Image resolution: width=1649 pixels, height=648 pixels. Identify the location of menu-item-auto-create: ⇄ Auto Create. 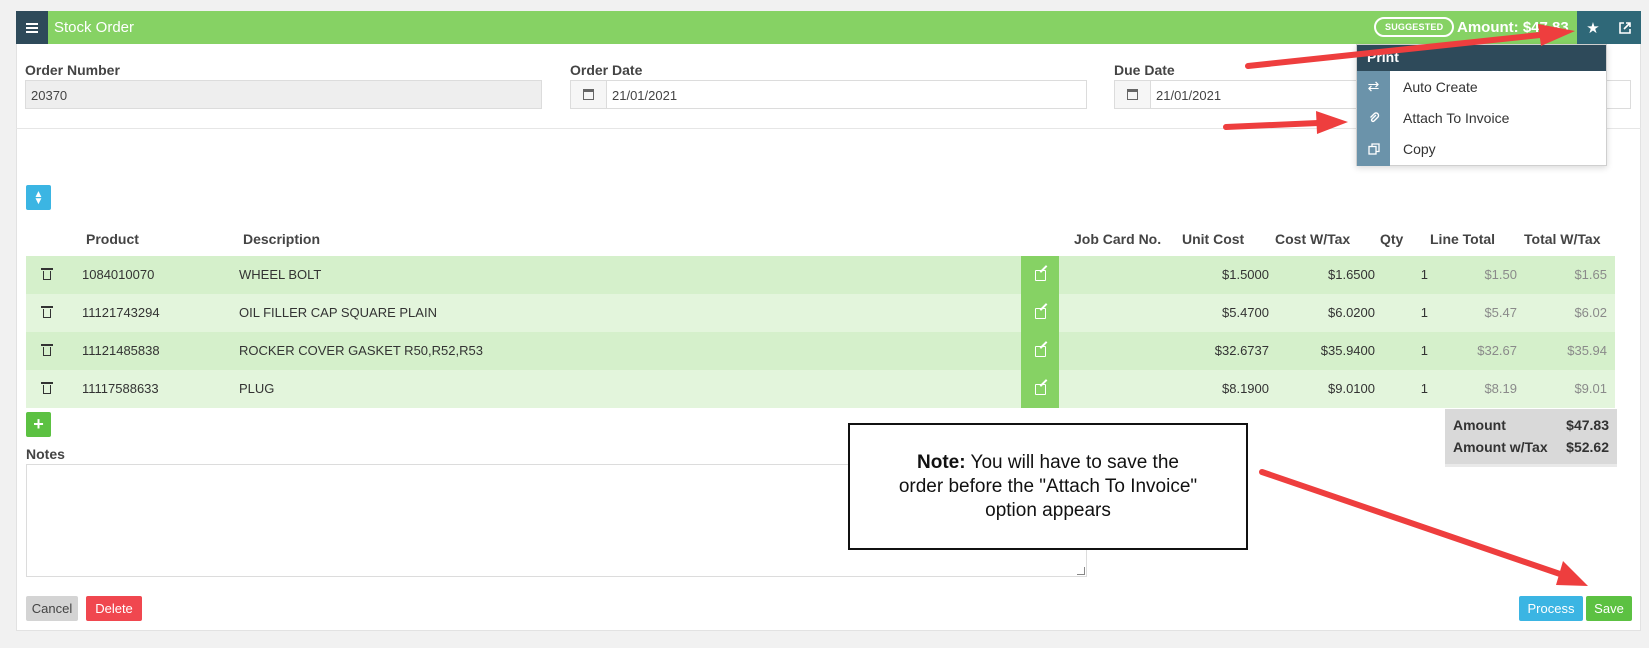
(1481, 86).